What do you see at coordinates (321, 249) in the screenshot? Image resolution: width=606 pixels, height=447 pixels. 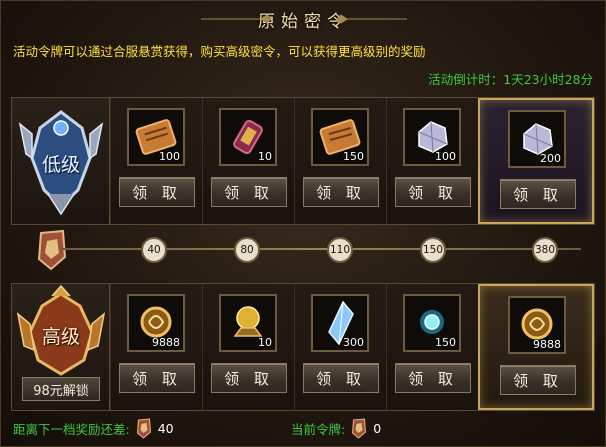 I see `progress-track` at bounding box center [321, 249].